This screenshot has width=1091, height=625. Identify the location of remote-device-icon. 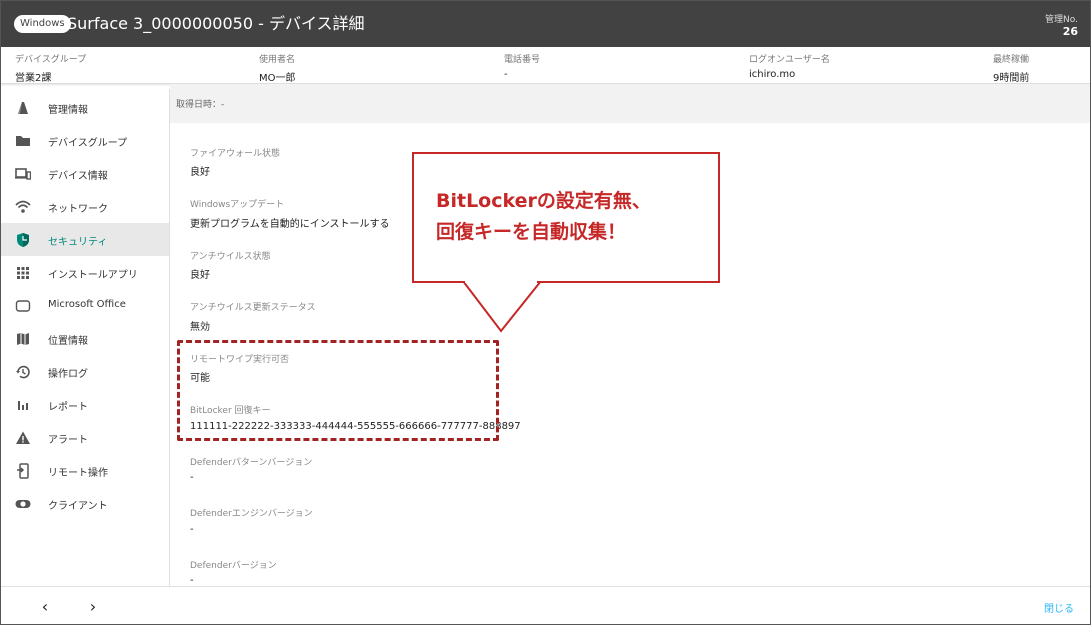
(23, 471).